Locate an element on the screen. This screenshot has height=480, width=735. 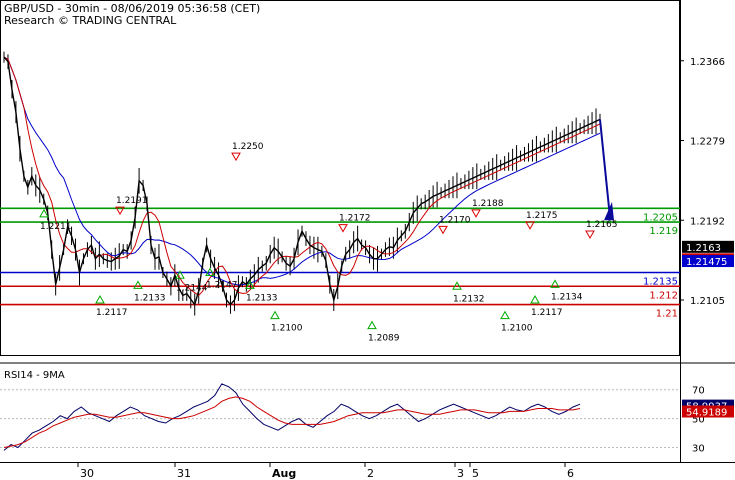
pivot-label: 1.2134 is located at coordinates (567, 297).